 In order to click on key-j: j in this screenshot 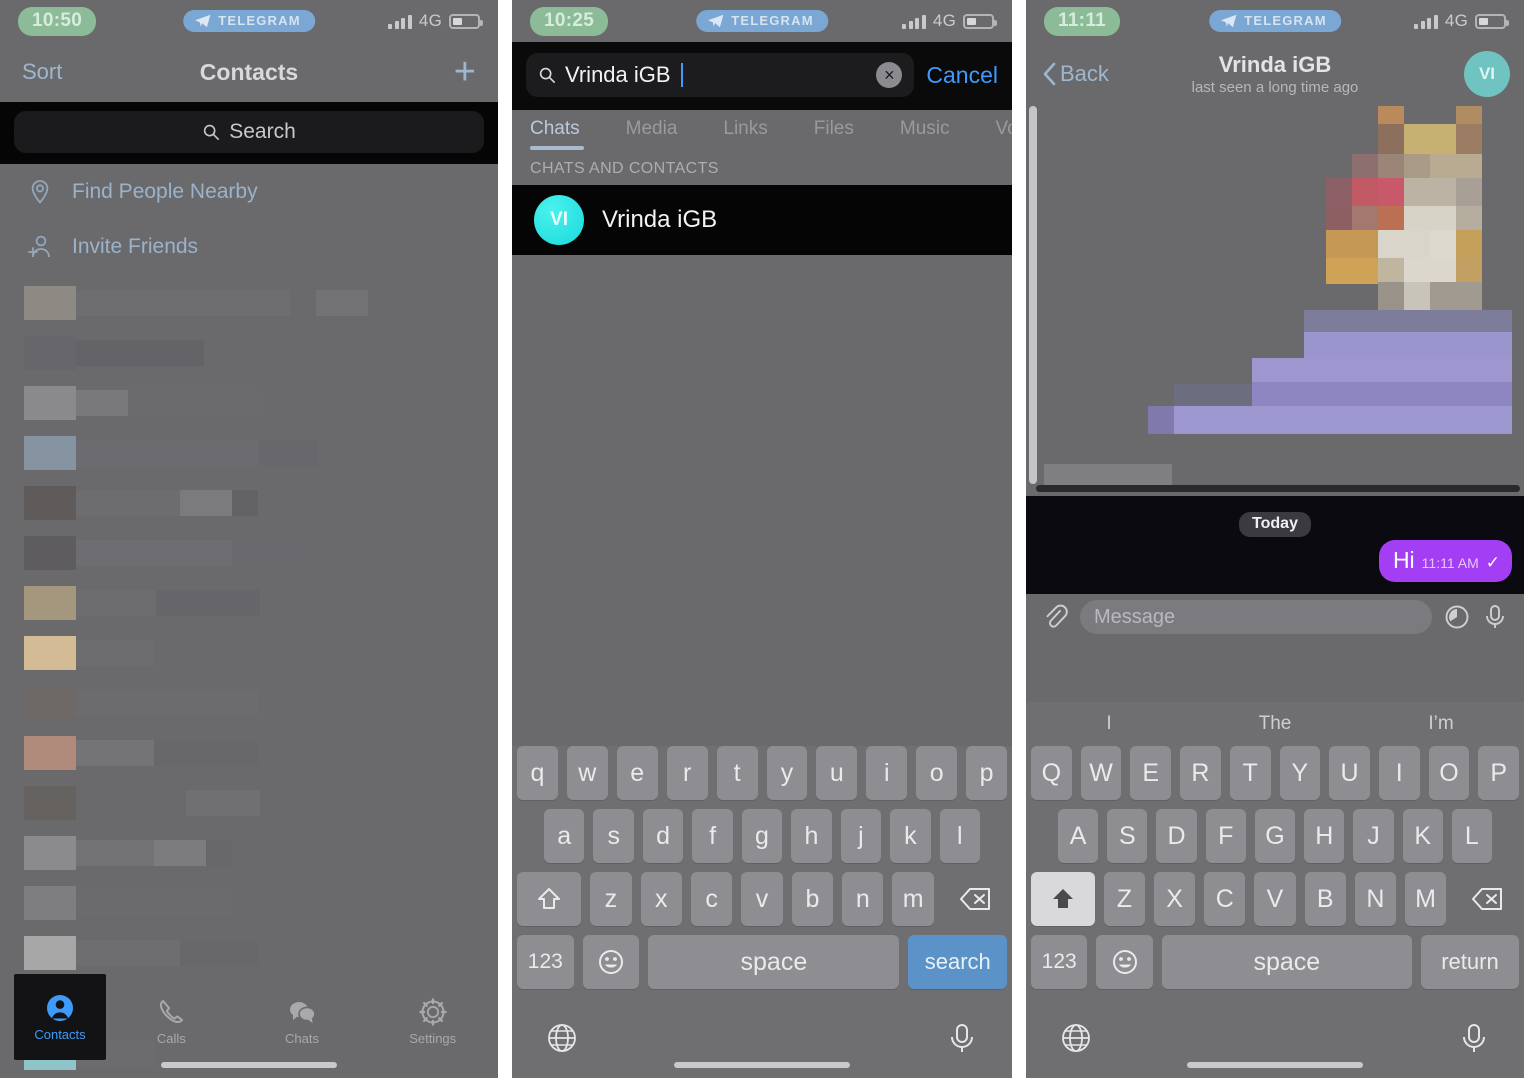, I will do `click(861, 836)`.